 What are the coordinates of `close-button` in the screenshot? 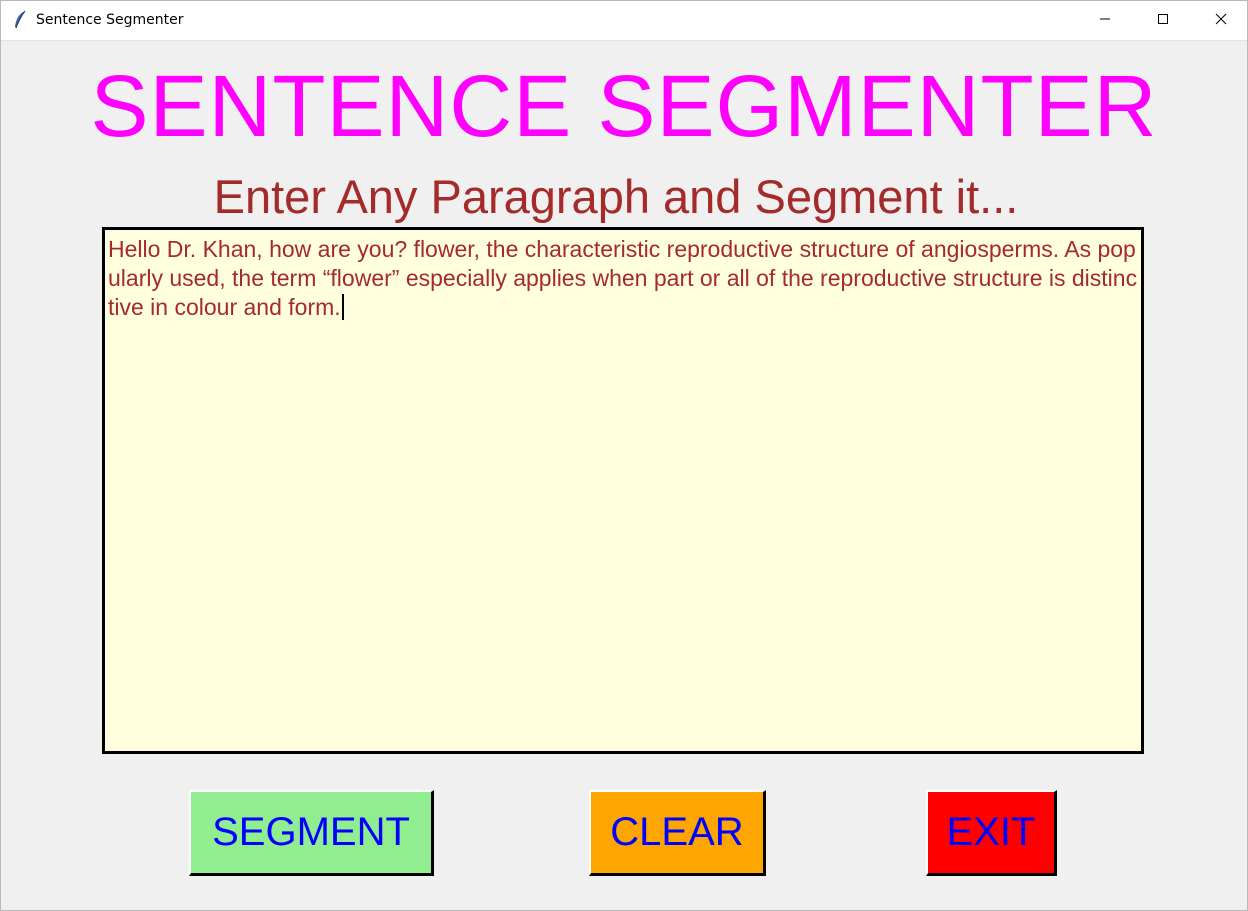 It's located at (1219, 20).